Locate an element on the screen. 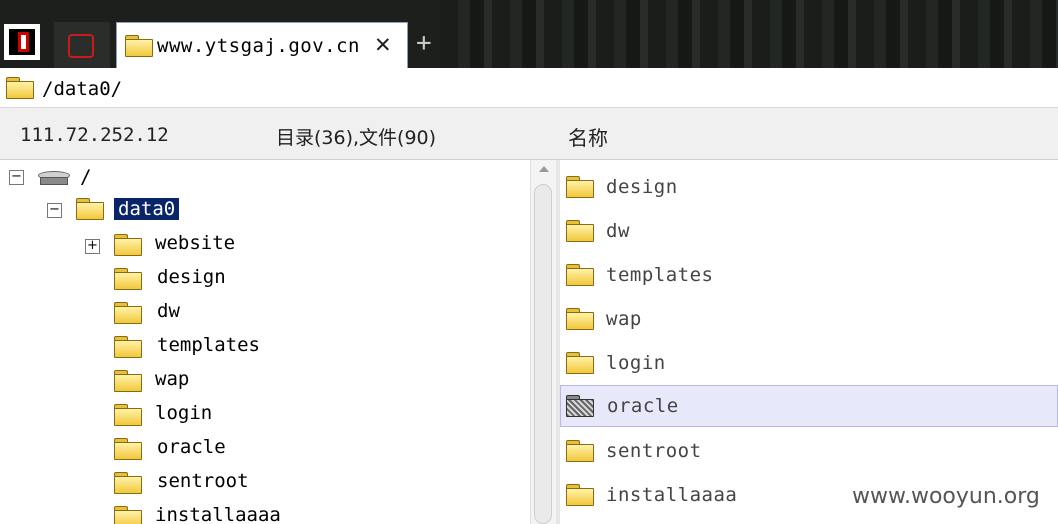 This screenshot has height=524, width=1058. tree-label: installaaaa is located at coordinates (218, 514).